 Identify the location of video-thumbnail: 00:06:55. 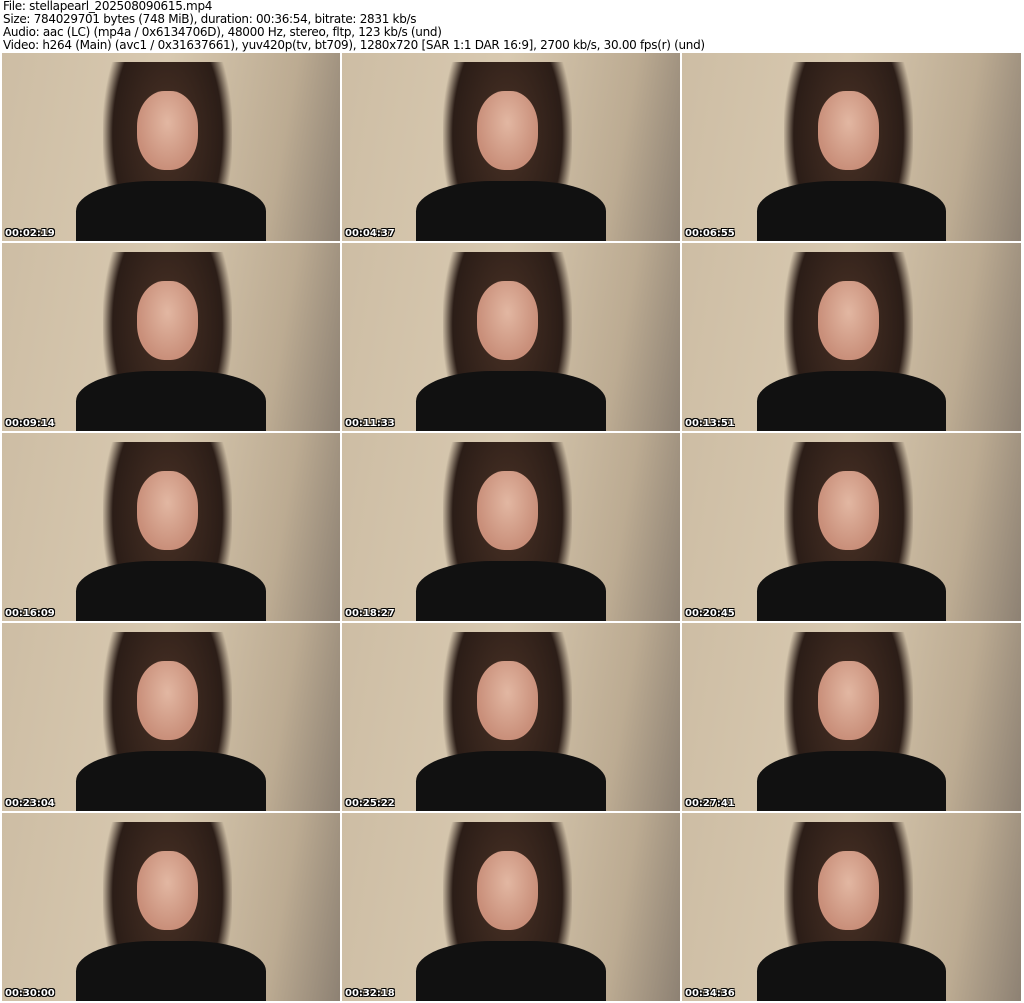
(851, 147).